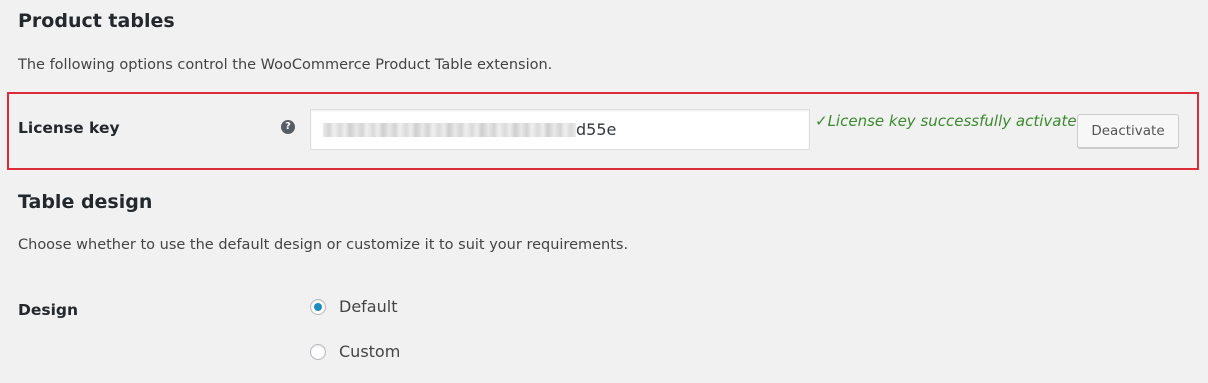  I want to click on design-option-default: Default, so click(353, 307).